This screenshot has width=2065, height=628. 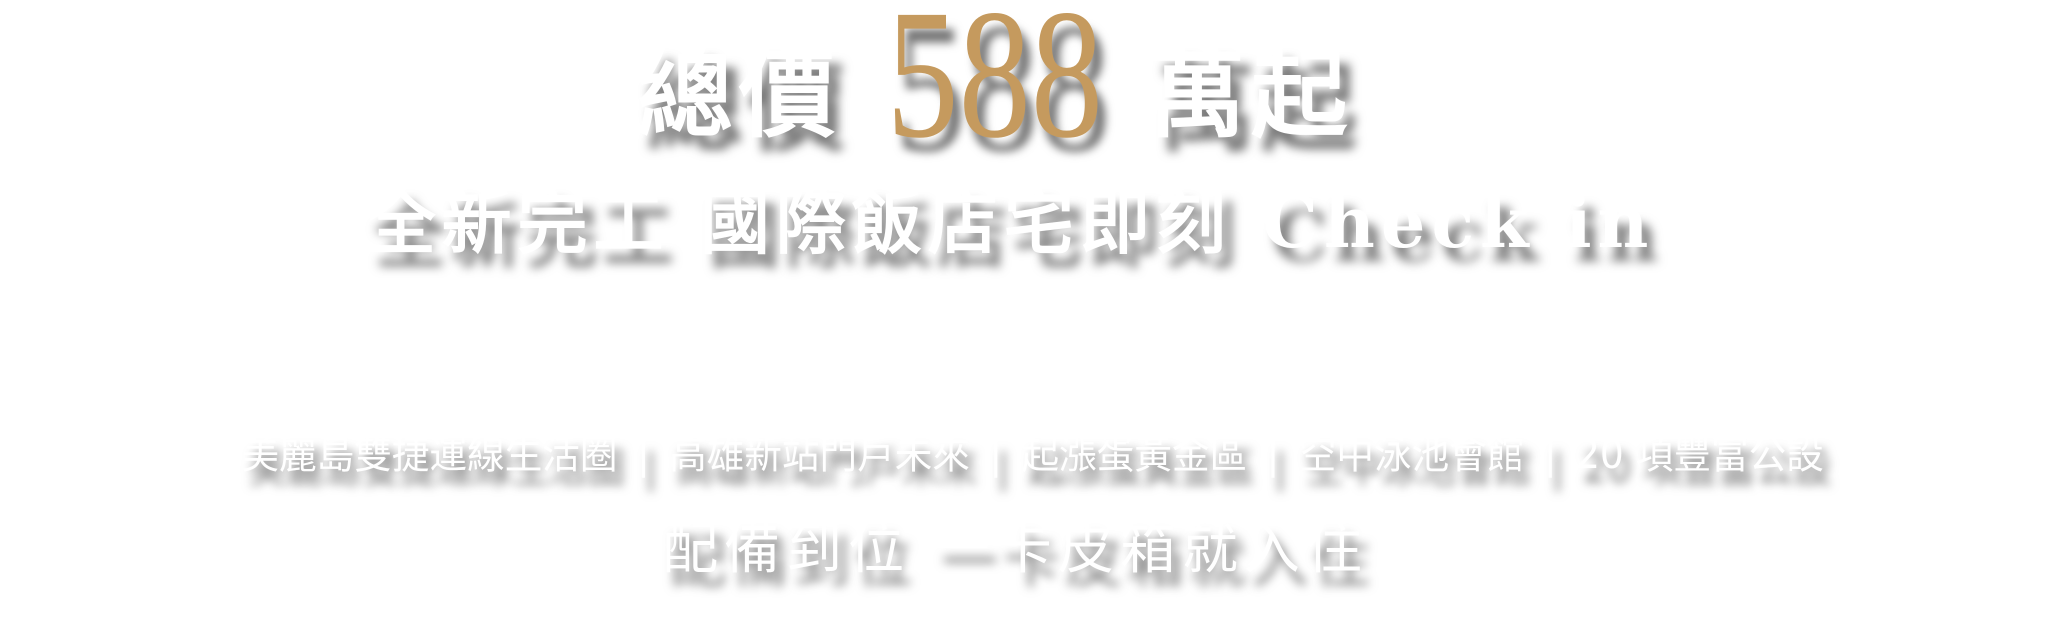 I want to click on feature-item: 起漲蛋黃金區, so click(x=1134, y=455).